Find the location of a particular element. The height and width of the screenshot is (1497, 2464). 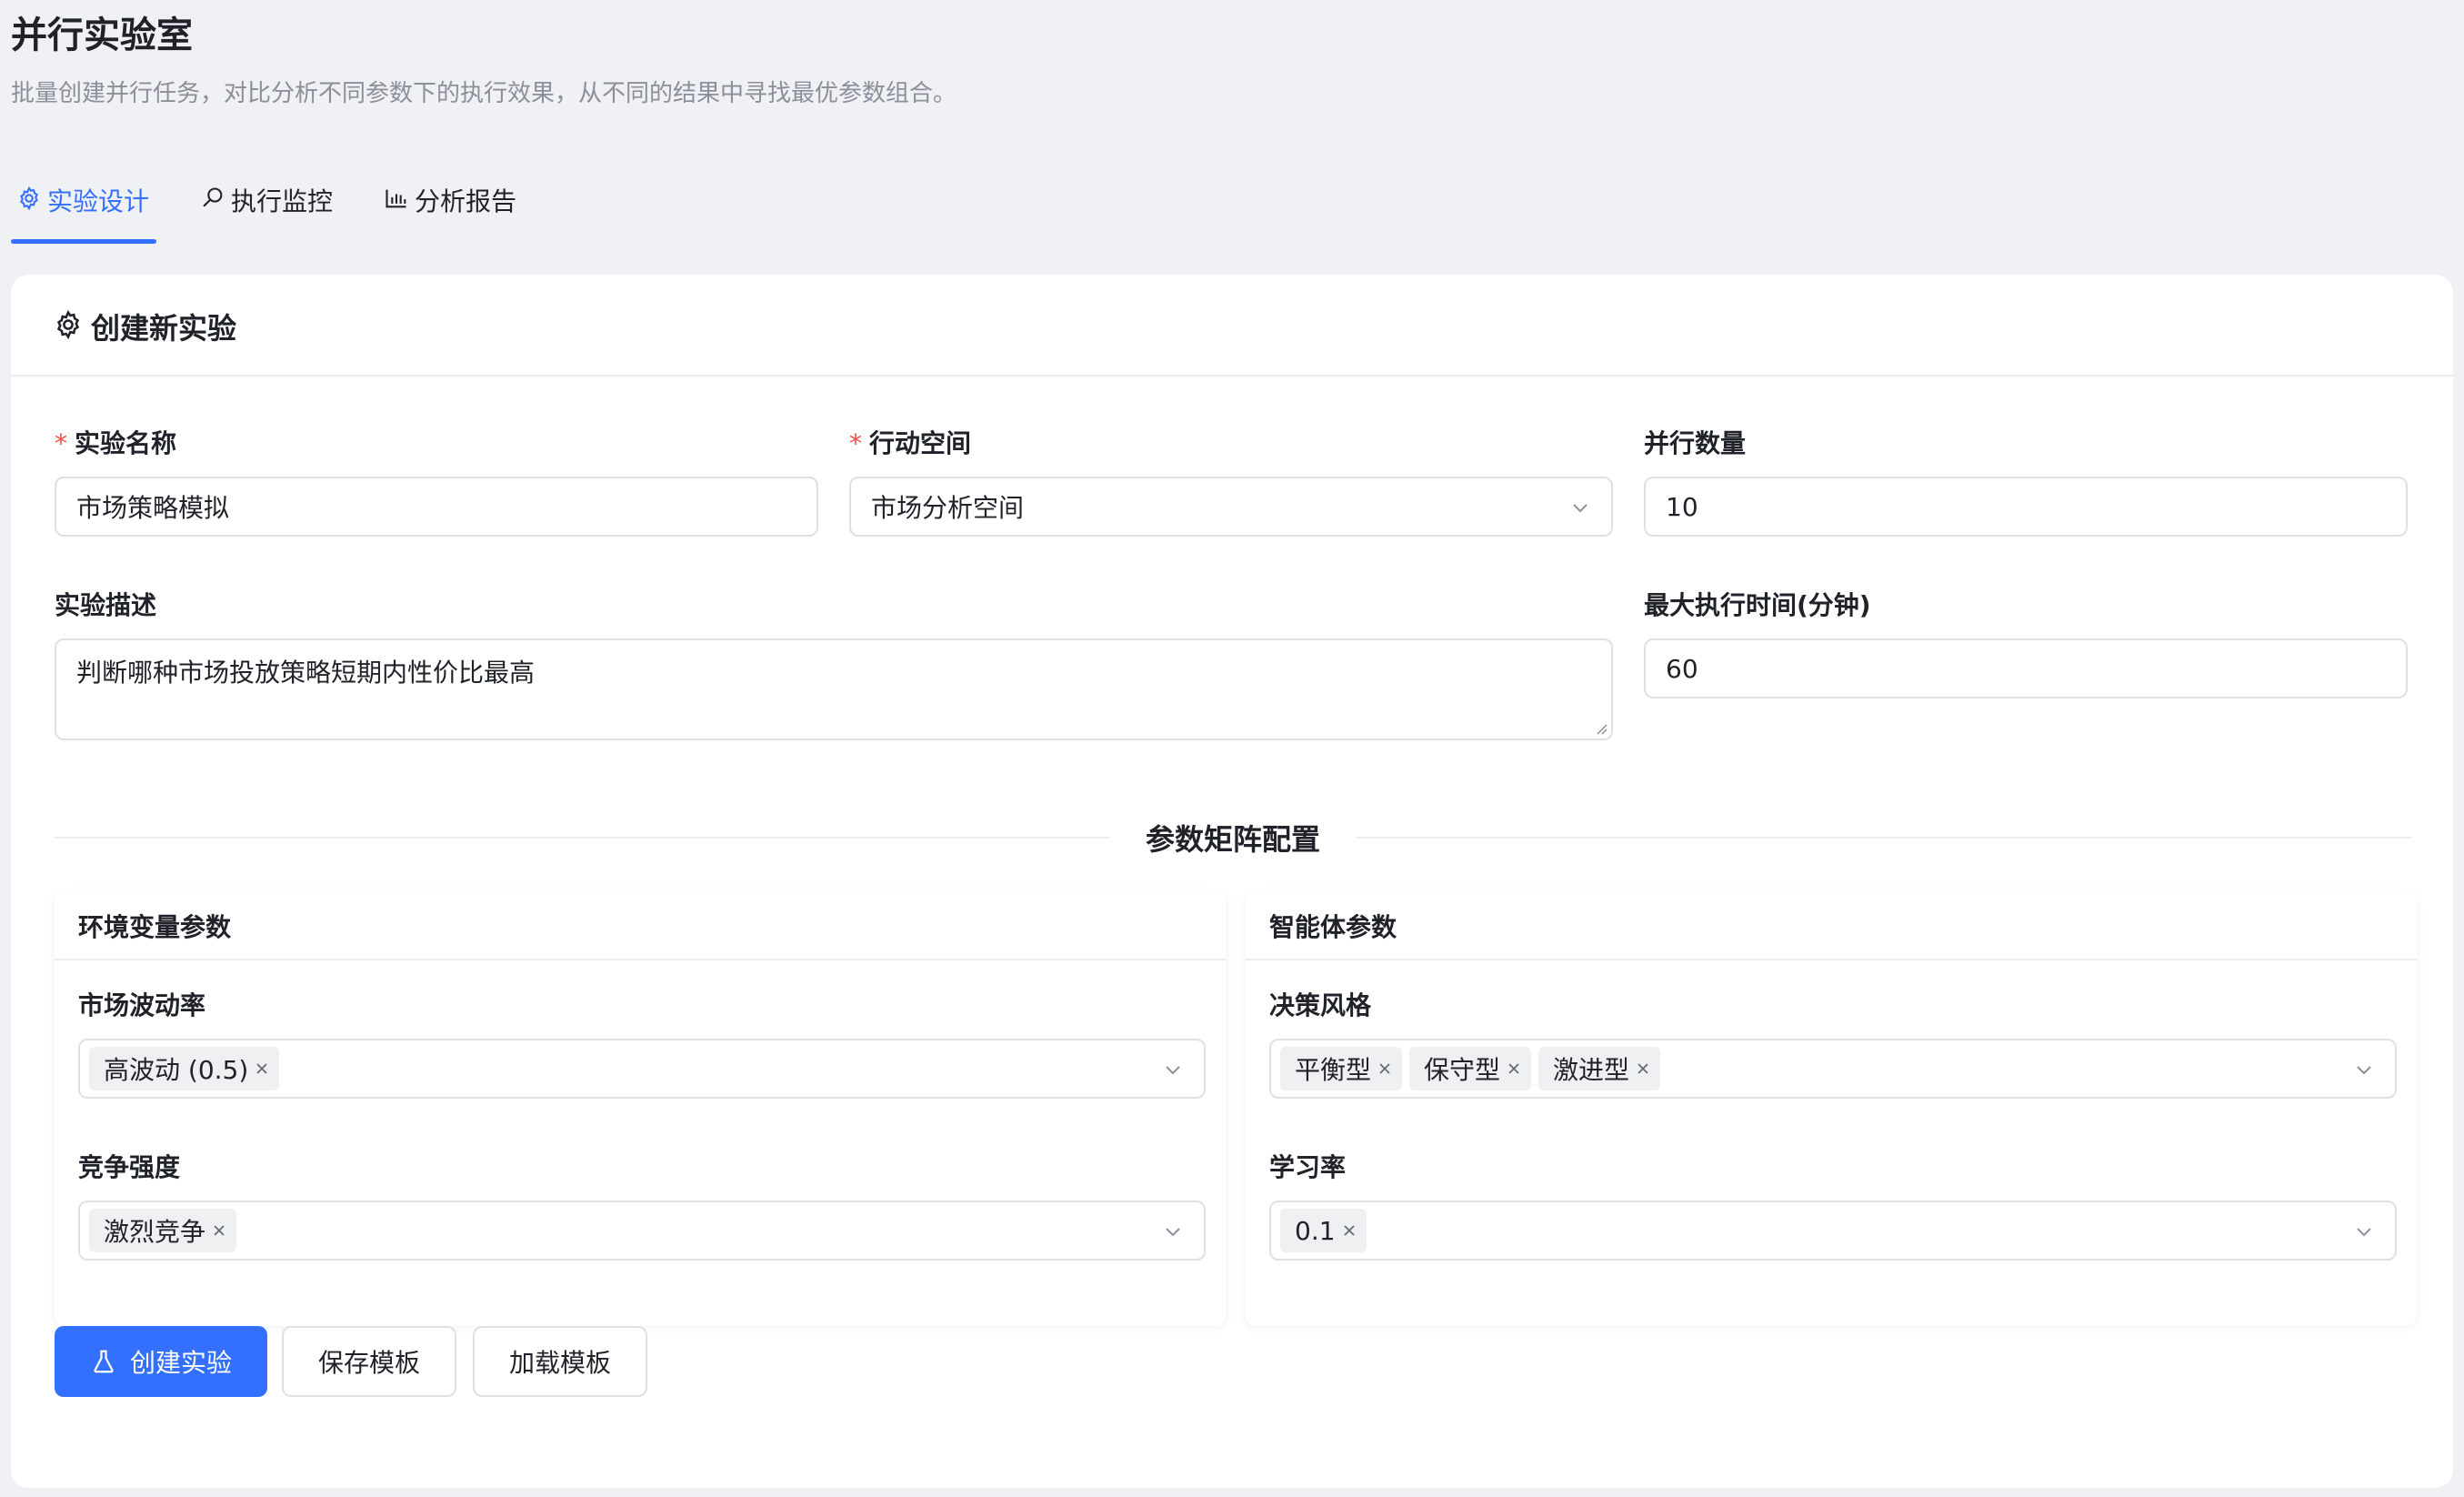

parallel-count-label: 并行数量 is located at coordinates (1695, 442).